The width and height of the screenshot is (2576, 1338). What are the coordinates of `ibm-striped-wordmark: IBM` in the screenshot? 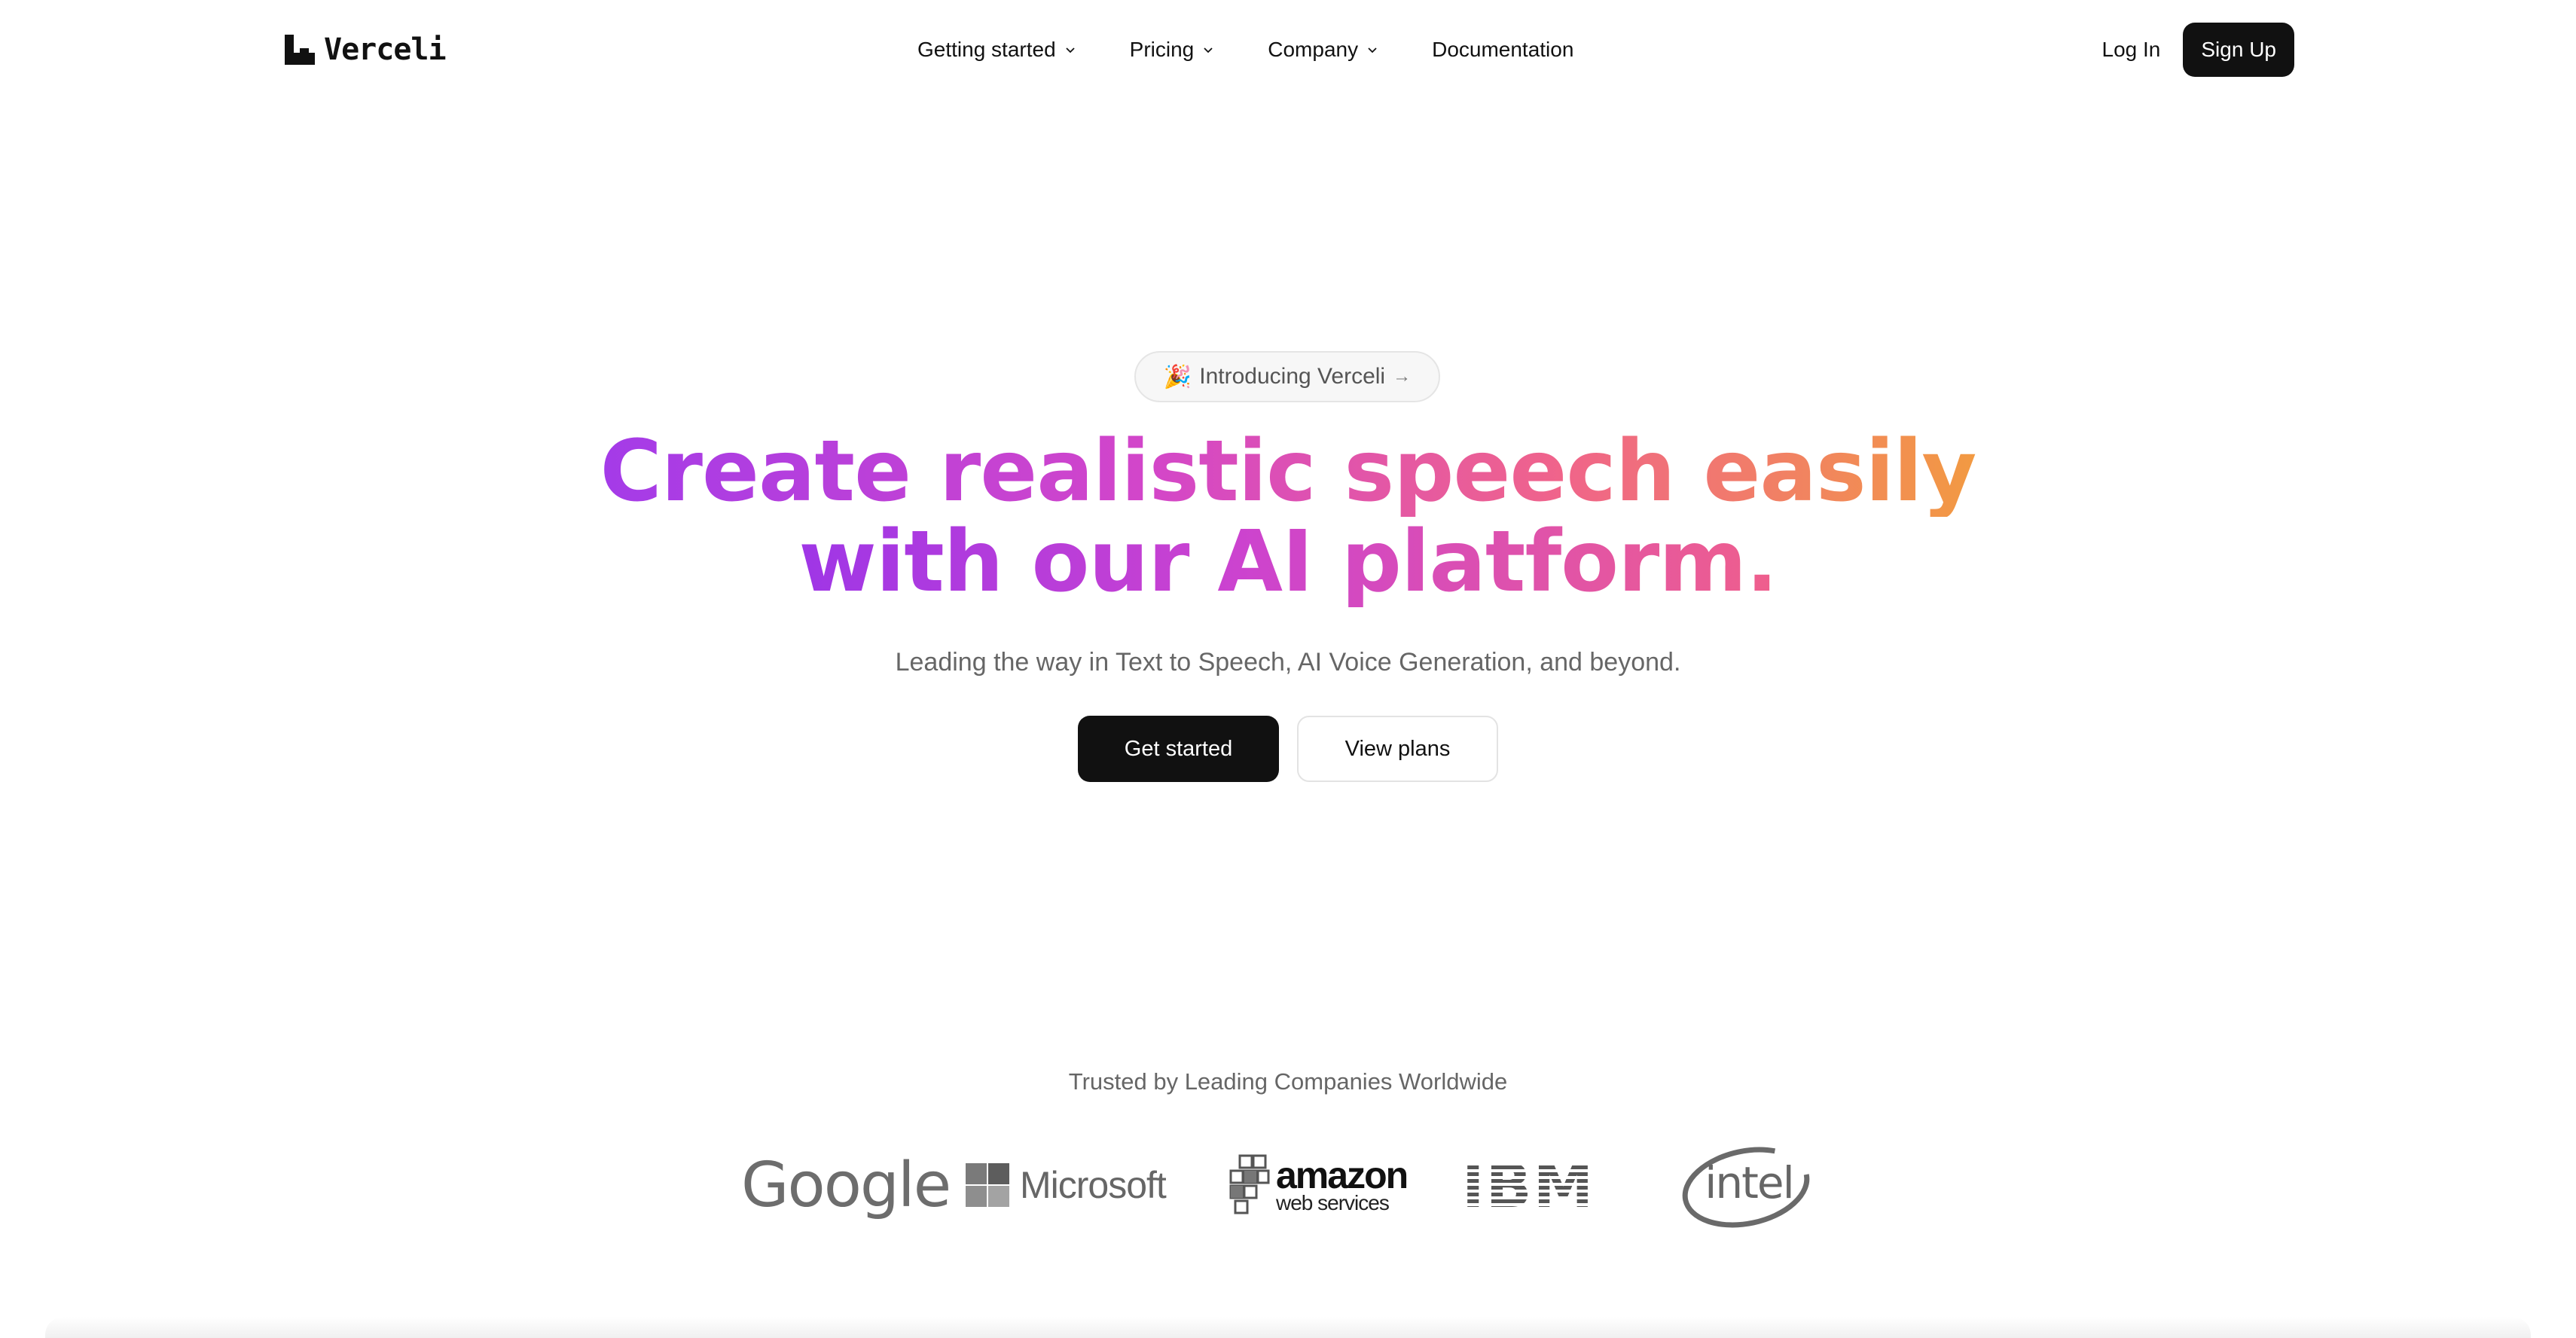 It's located at (1528, 1185).